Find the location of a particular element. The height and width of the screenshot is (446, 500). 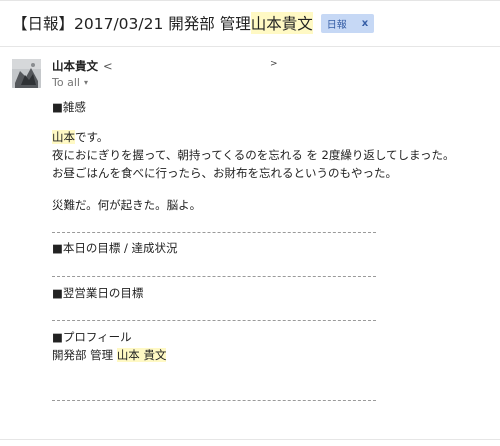

sender-avatar is located at coordinates (26, 73).